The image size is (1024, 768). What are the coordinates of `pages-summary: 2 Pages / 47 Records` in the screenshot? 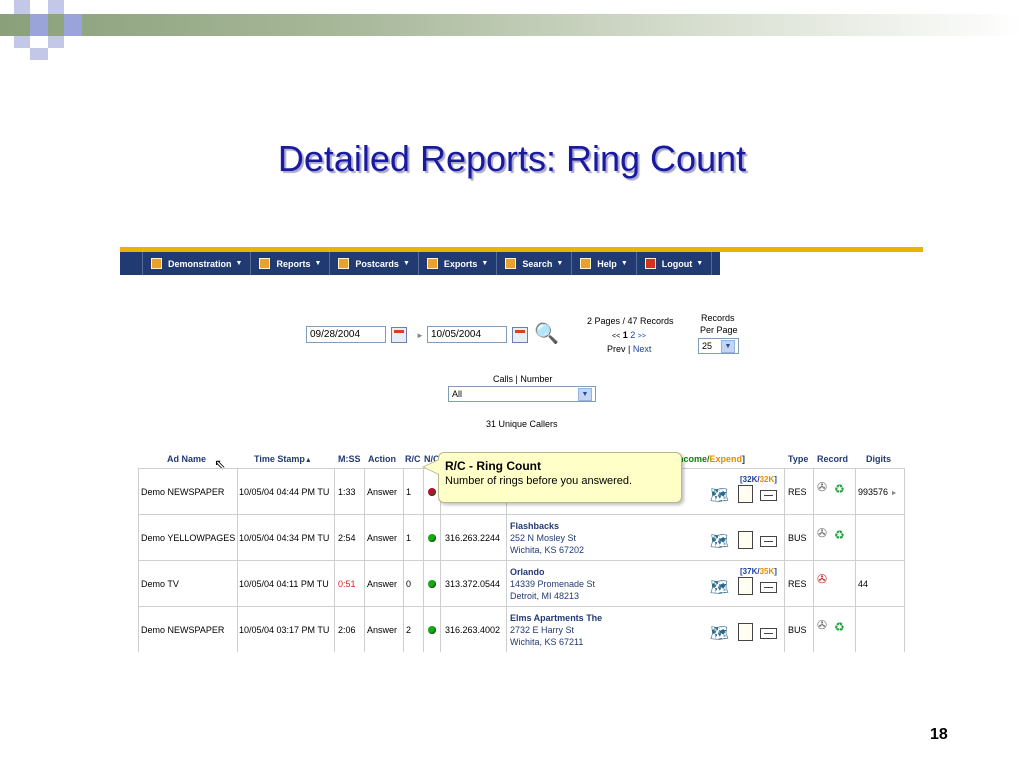 It's located at (630, 321).